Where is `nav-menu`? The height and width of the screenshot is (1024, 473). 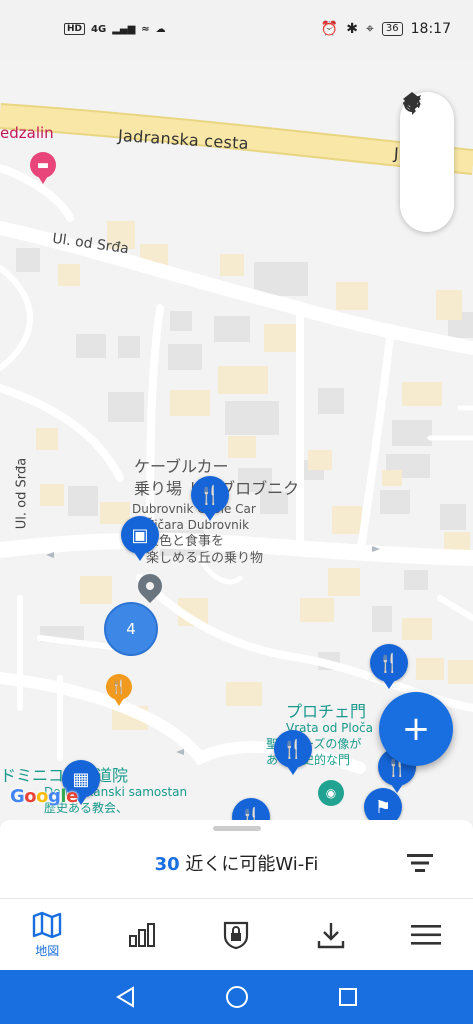
nav-menu is located at coordinates (425, 934).